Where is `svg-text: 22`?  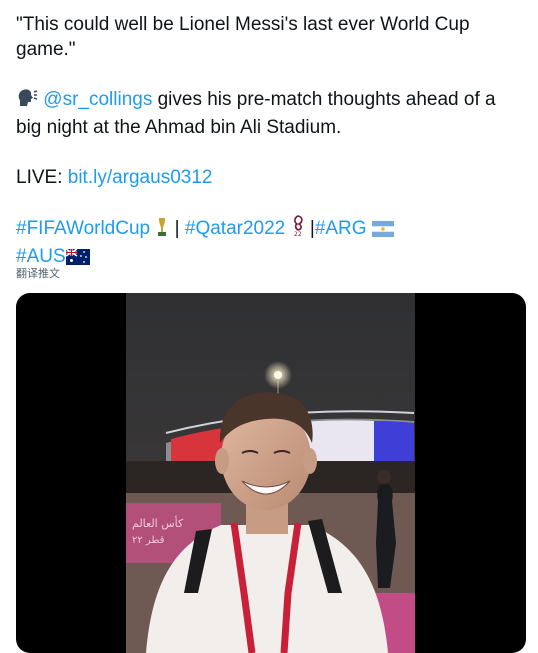 svg-text: 22 is located at coordinates (298, 234).